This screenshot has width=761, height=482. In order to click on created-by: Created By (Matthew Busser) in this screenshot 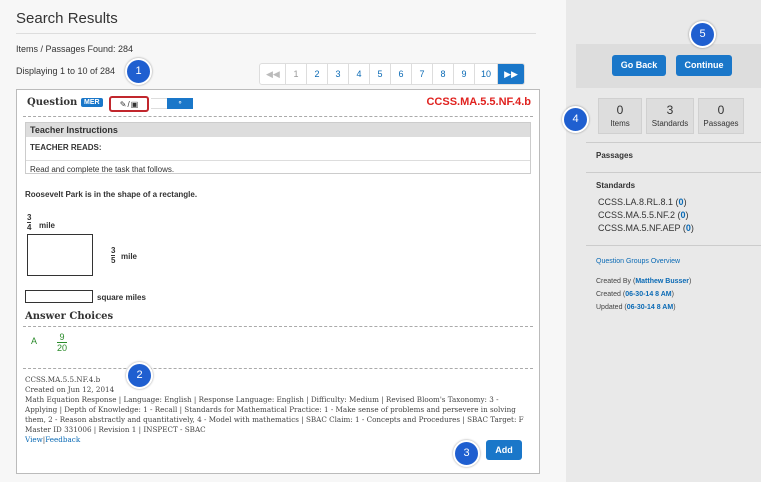, I will do `click(644, 281)`.